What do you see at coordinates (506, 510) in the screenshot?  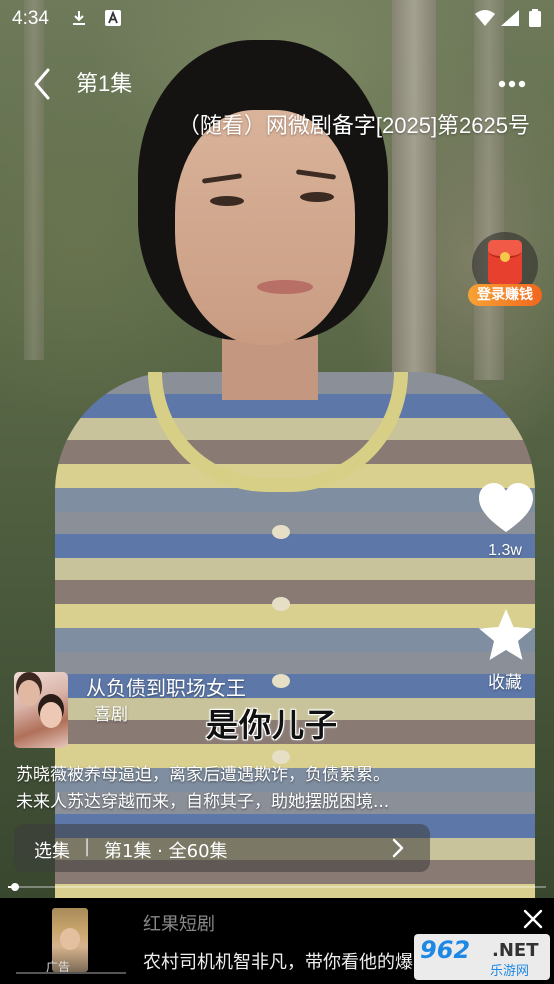 I see `heart-icon` at bounding box center [506, 510].